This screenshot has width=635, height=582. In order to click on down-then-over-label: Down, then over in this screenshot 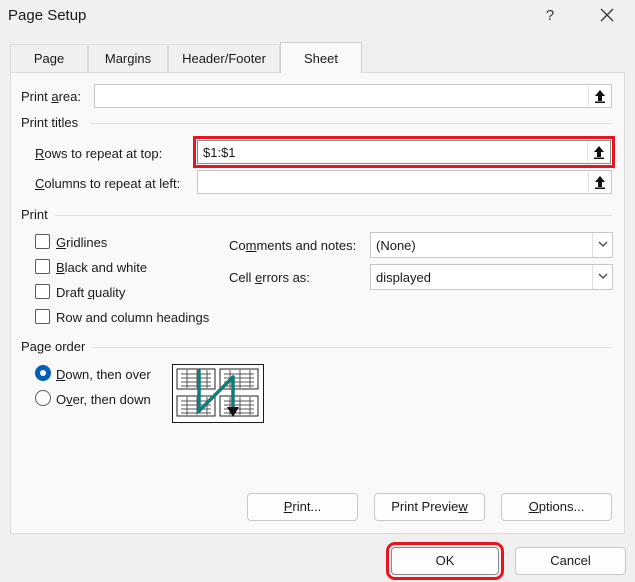, I will do `click(103, 374)`.